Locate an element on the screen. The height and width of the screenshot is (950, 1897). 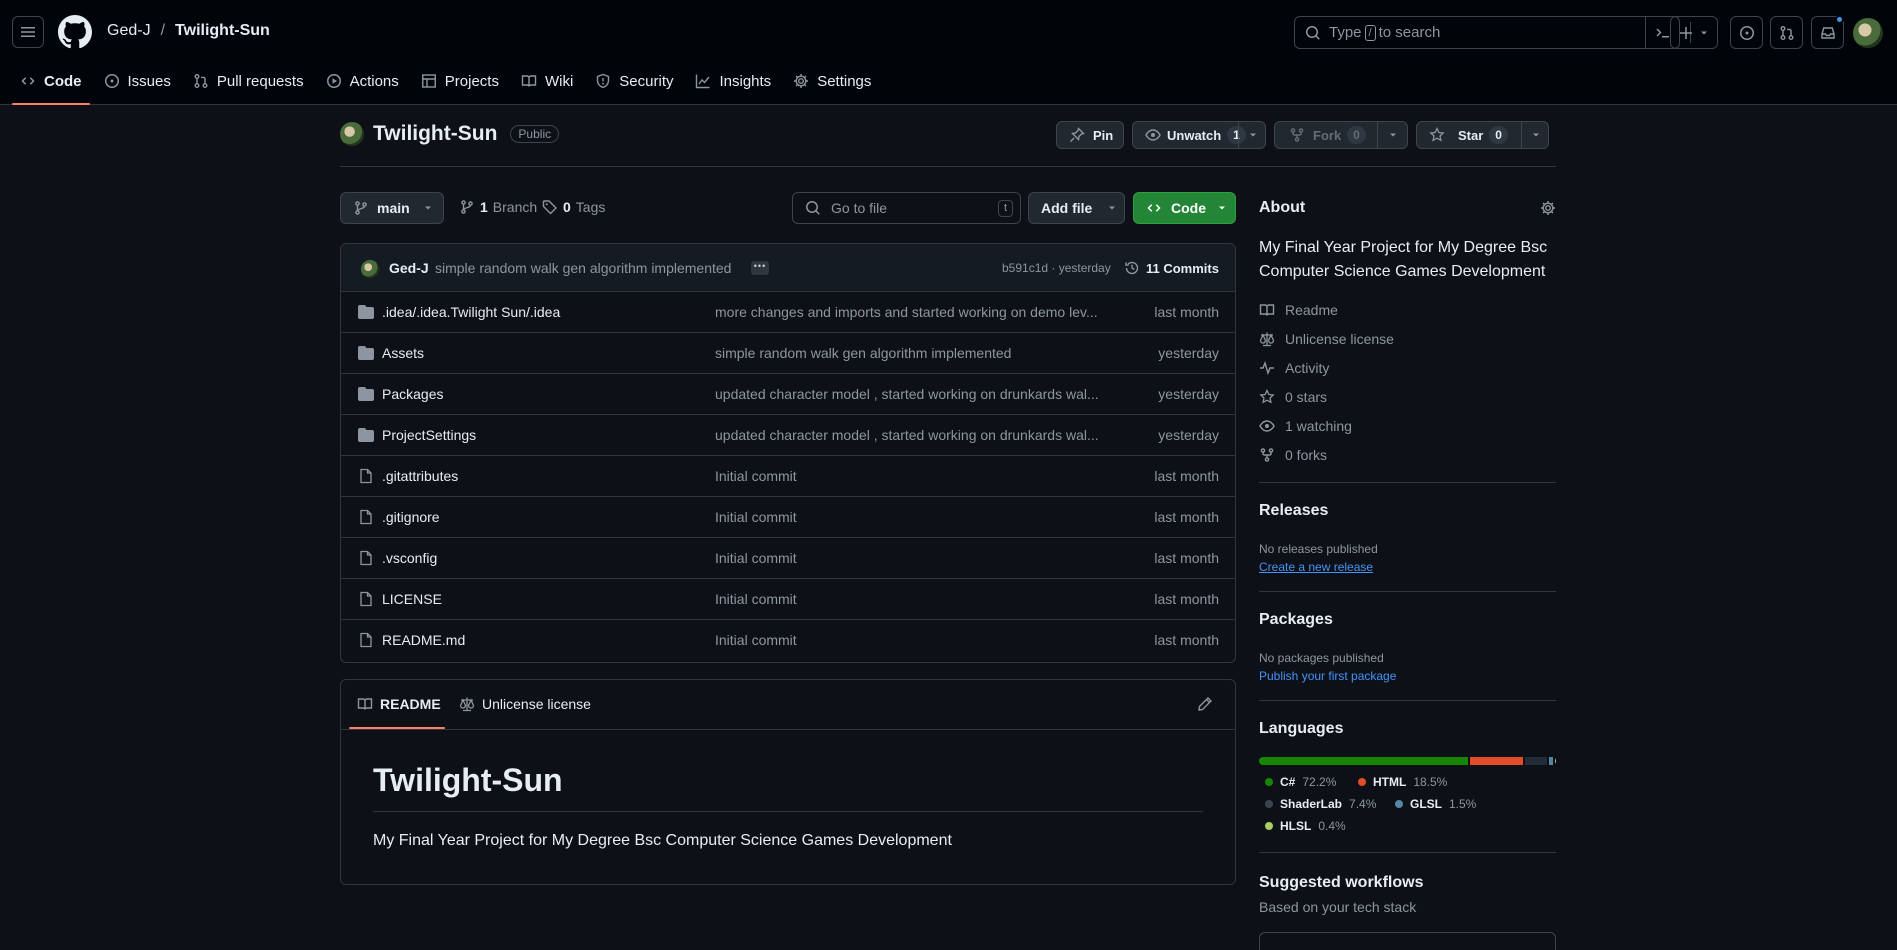
packages-empty: No packages published is located at coordinates (1321, 658).